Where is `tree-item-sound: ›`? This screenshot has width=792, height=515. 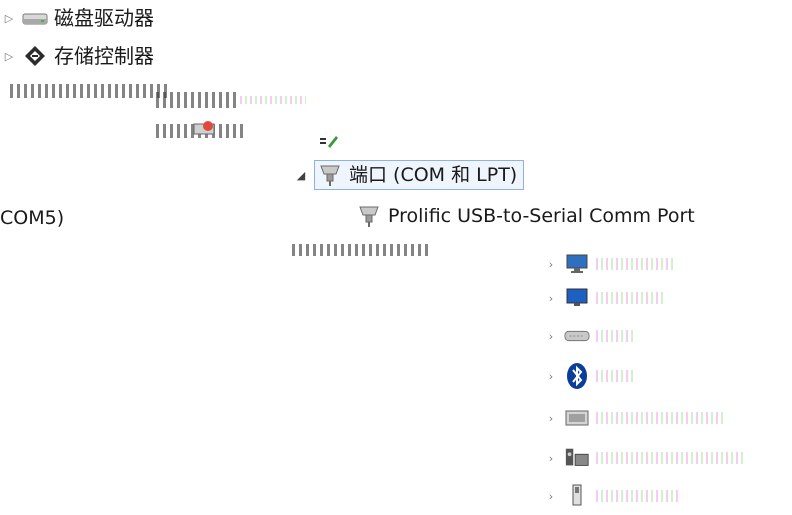 tree-item-sound: › is located at coordinates (645, 458).